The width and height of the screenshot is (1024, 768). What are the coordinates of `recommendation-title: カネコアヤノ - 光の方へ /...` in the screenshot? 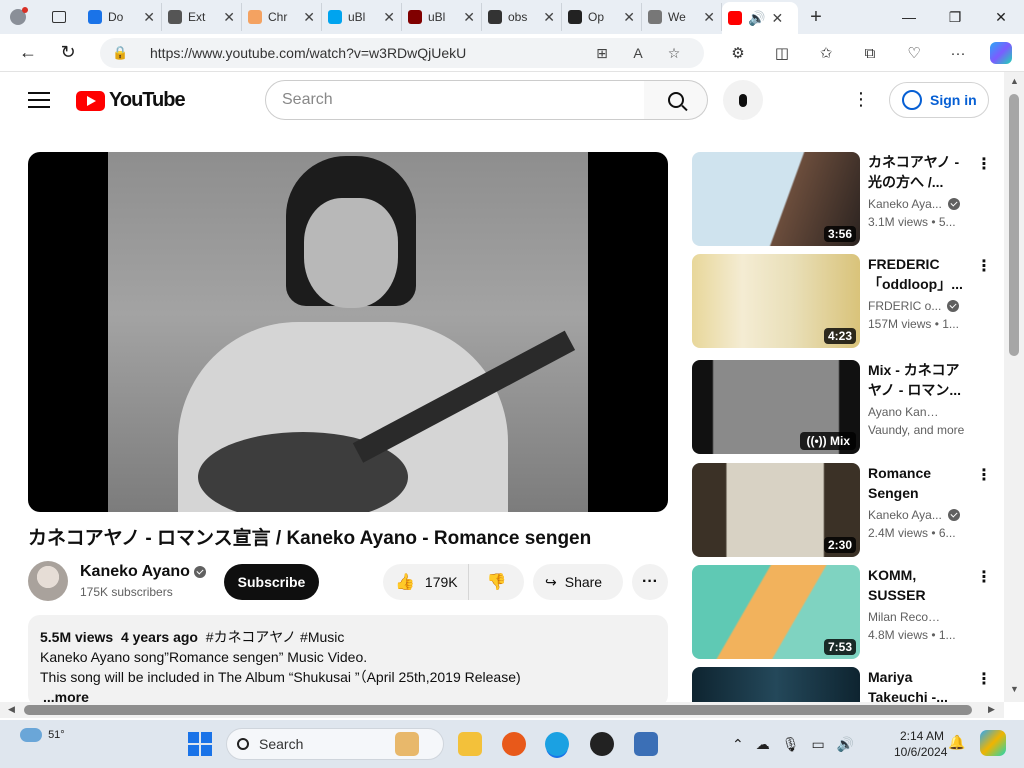 It's located at (917, 172).